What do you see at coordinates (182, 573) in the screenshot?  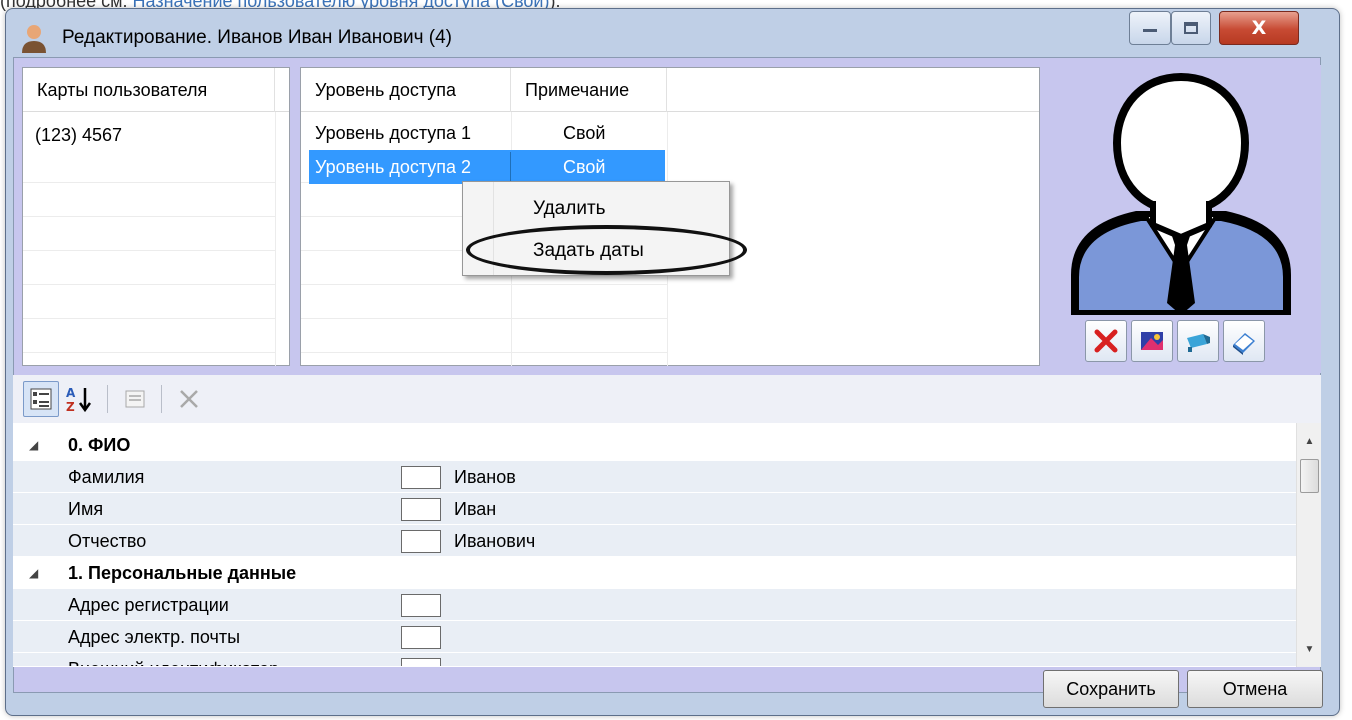 I see `category-label: 1. Персональные данные` at bounding box center [182, 573].